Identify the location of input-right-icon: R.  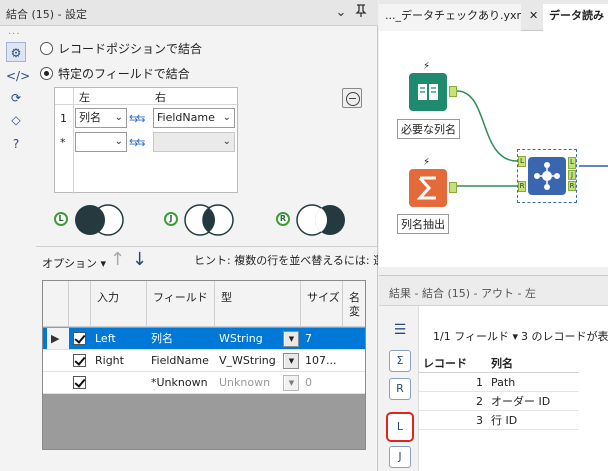
(400, 389).